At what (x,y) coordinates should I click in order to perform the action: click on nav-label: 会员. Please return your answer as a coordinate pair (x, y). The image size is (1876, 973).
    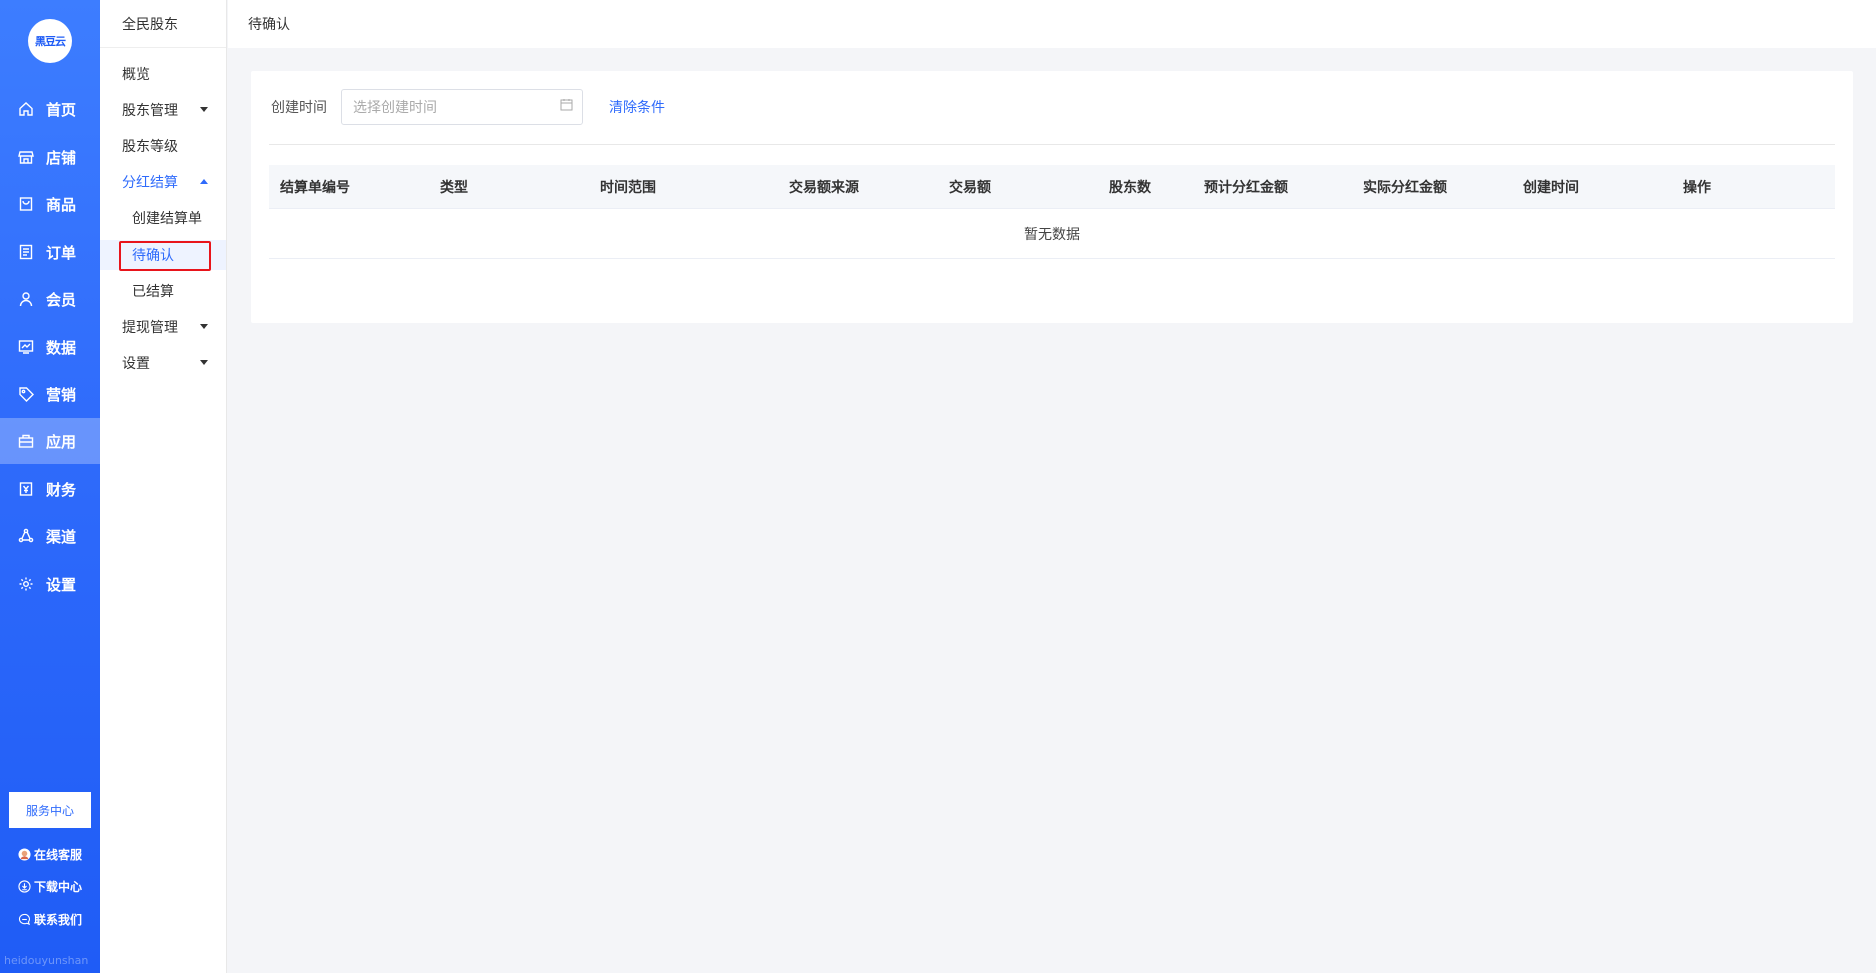
    Looking at the image, I should click on (61, 299).